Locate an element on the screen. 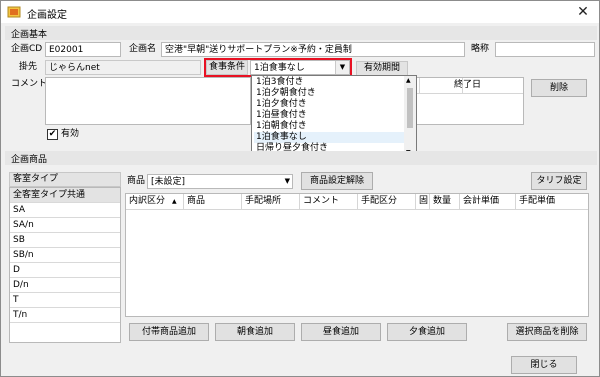  room-type-list: 全客室タイプ共通 SA SA/n SB SB/n D D/n T T/n is located at coordinates (65, 265).